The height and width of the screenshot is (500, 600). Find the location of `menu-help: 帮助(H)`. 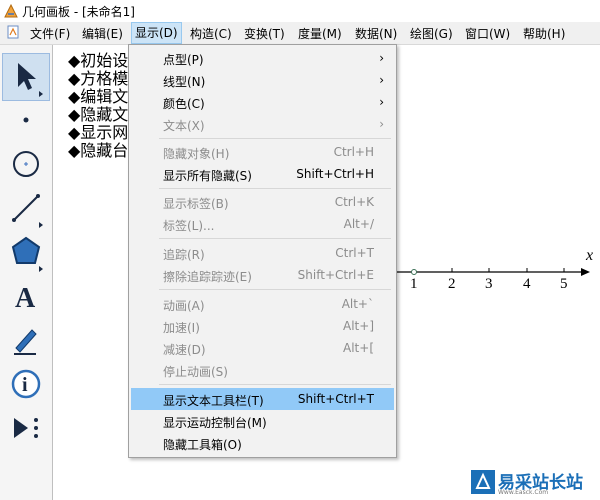

menu-help: 帮助(H) is located at coordinates (544, 33).